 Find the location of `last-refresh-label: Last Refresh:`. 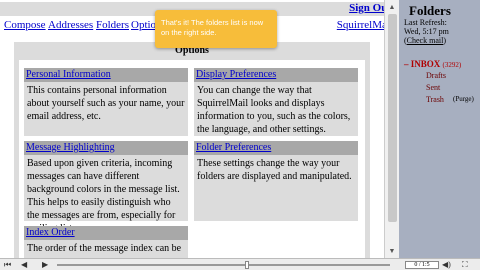

last-refresh-label: Last Refresh: is located at coordinates (425, 22).